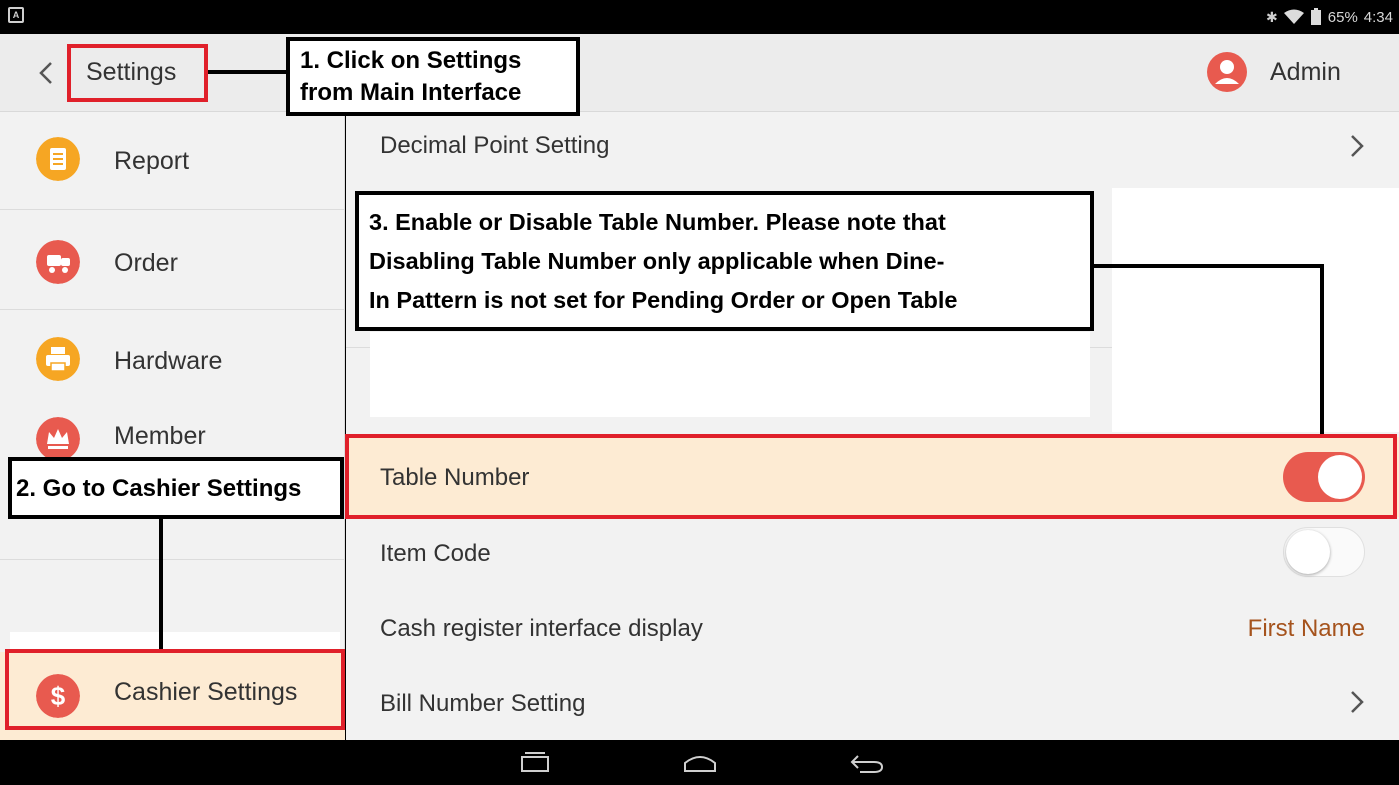 The image size is (1399, 785). I want to click on chevron-left-icon, so click(46, 73).